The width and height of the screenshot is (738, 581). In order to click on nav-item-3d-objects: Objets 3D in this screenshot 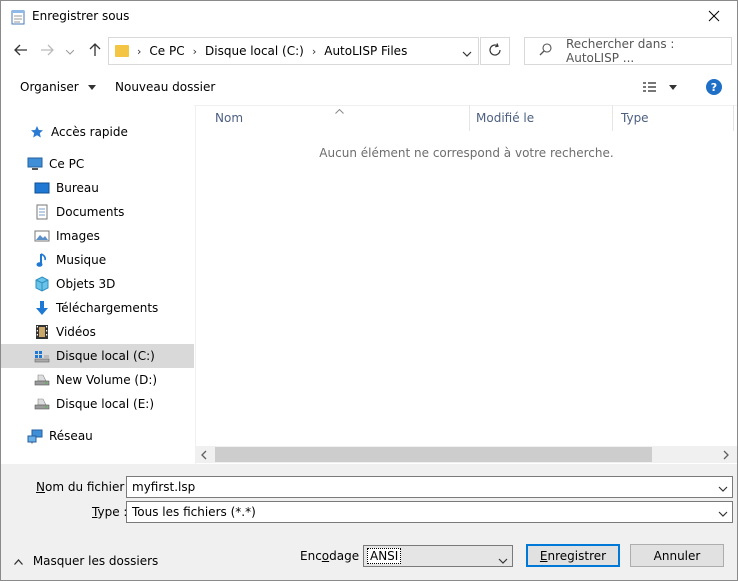, I will do `click(97, 284)`.